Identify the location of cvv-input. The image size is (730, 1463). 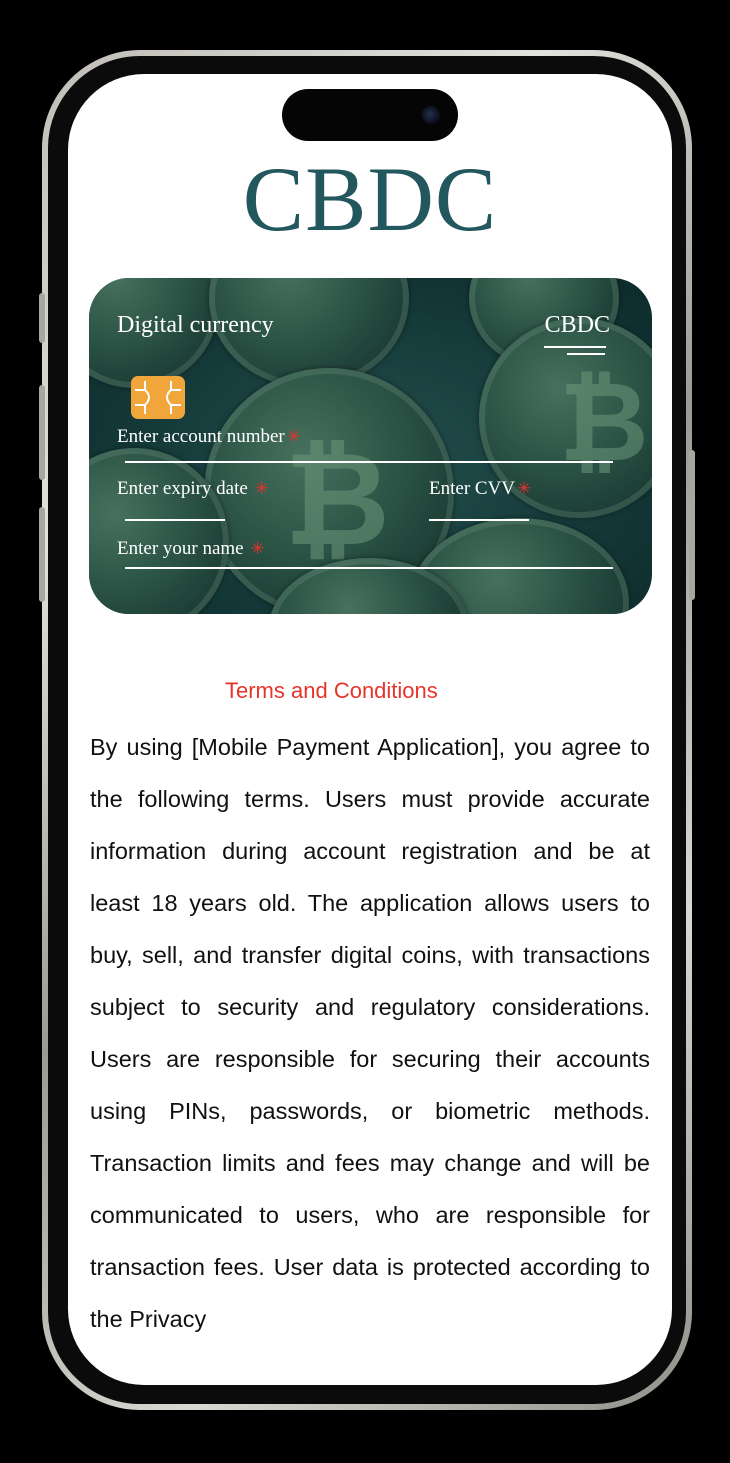
(479, 520).